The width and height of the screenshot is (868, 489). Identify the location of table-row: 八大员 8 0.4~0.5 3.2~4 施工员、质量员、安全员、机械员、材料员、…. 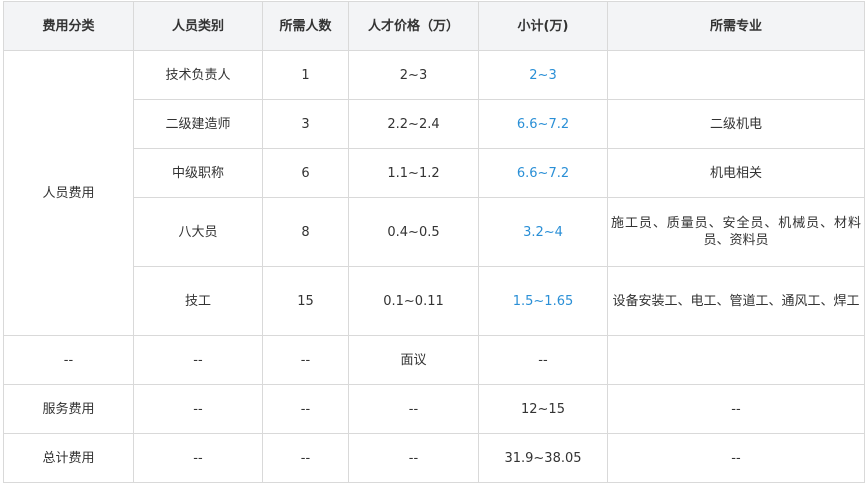
(434, 232).